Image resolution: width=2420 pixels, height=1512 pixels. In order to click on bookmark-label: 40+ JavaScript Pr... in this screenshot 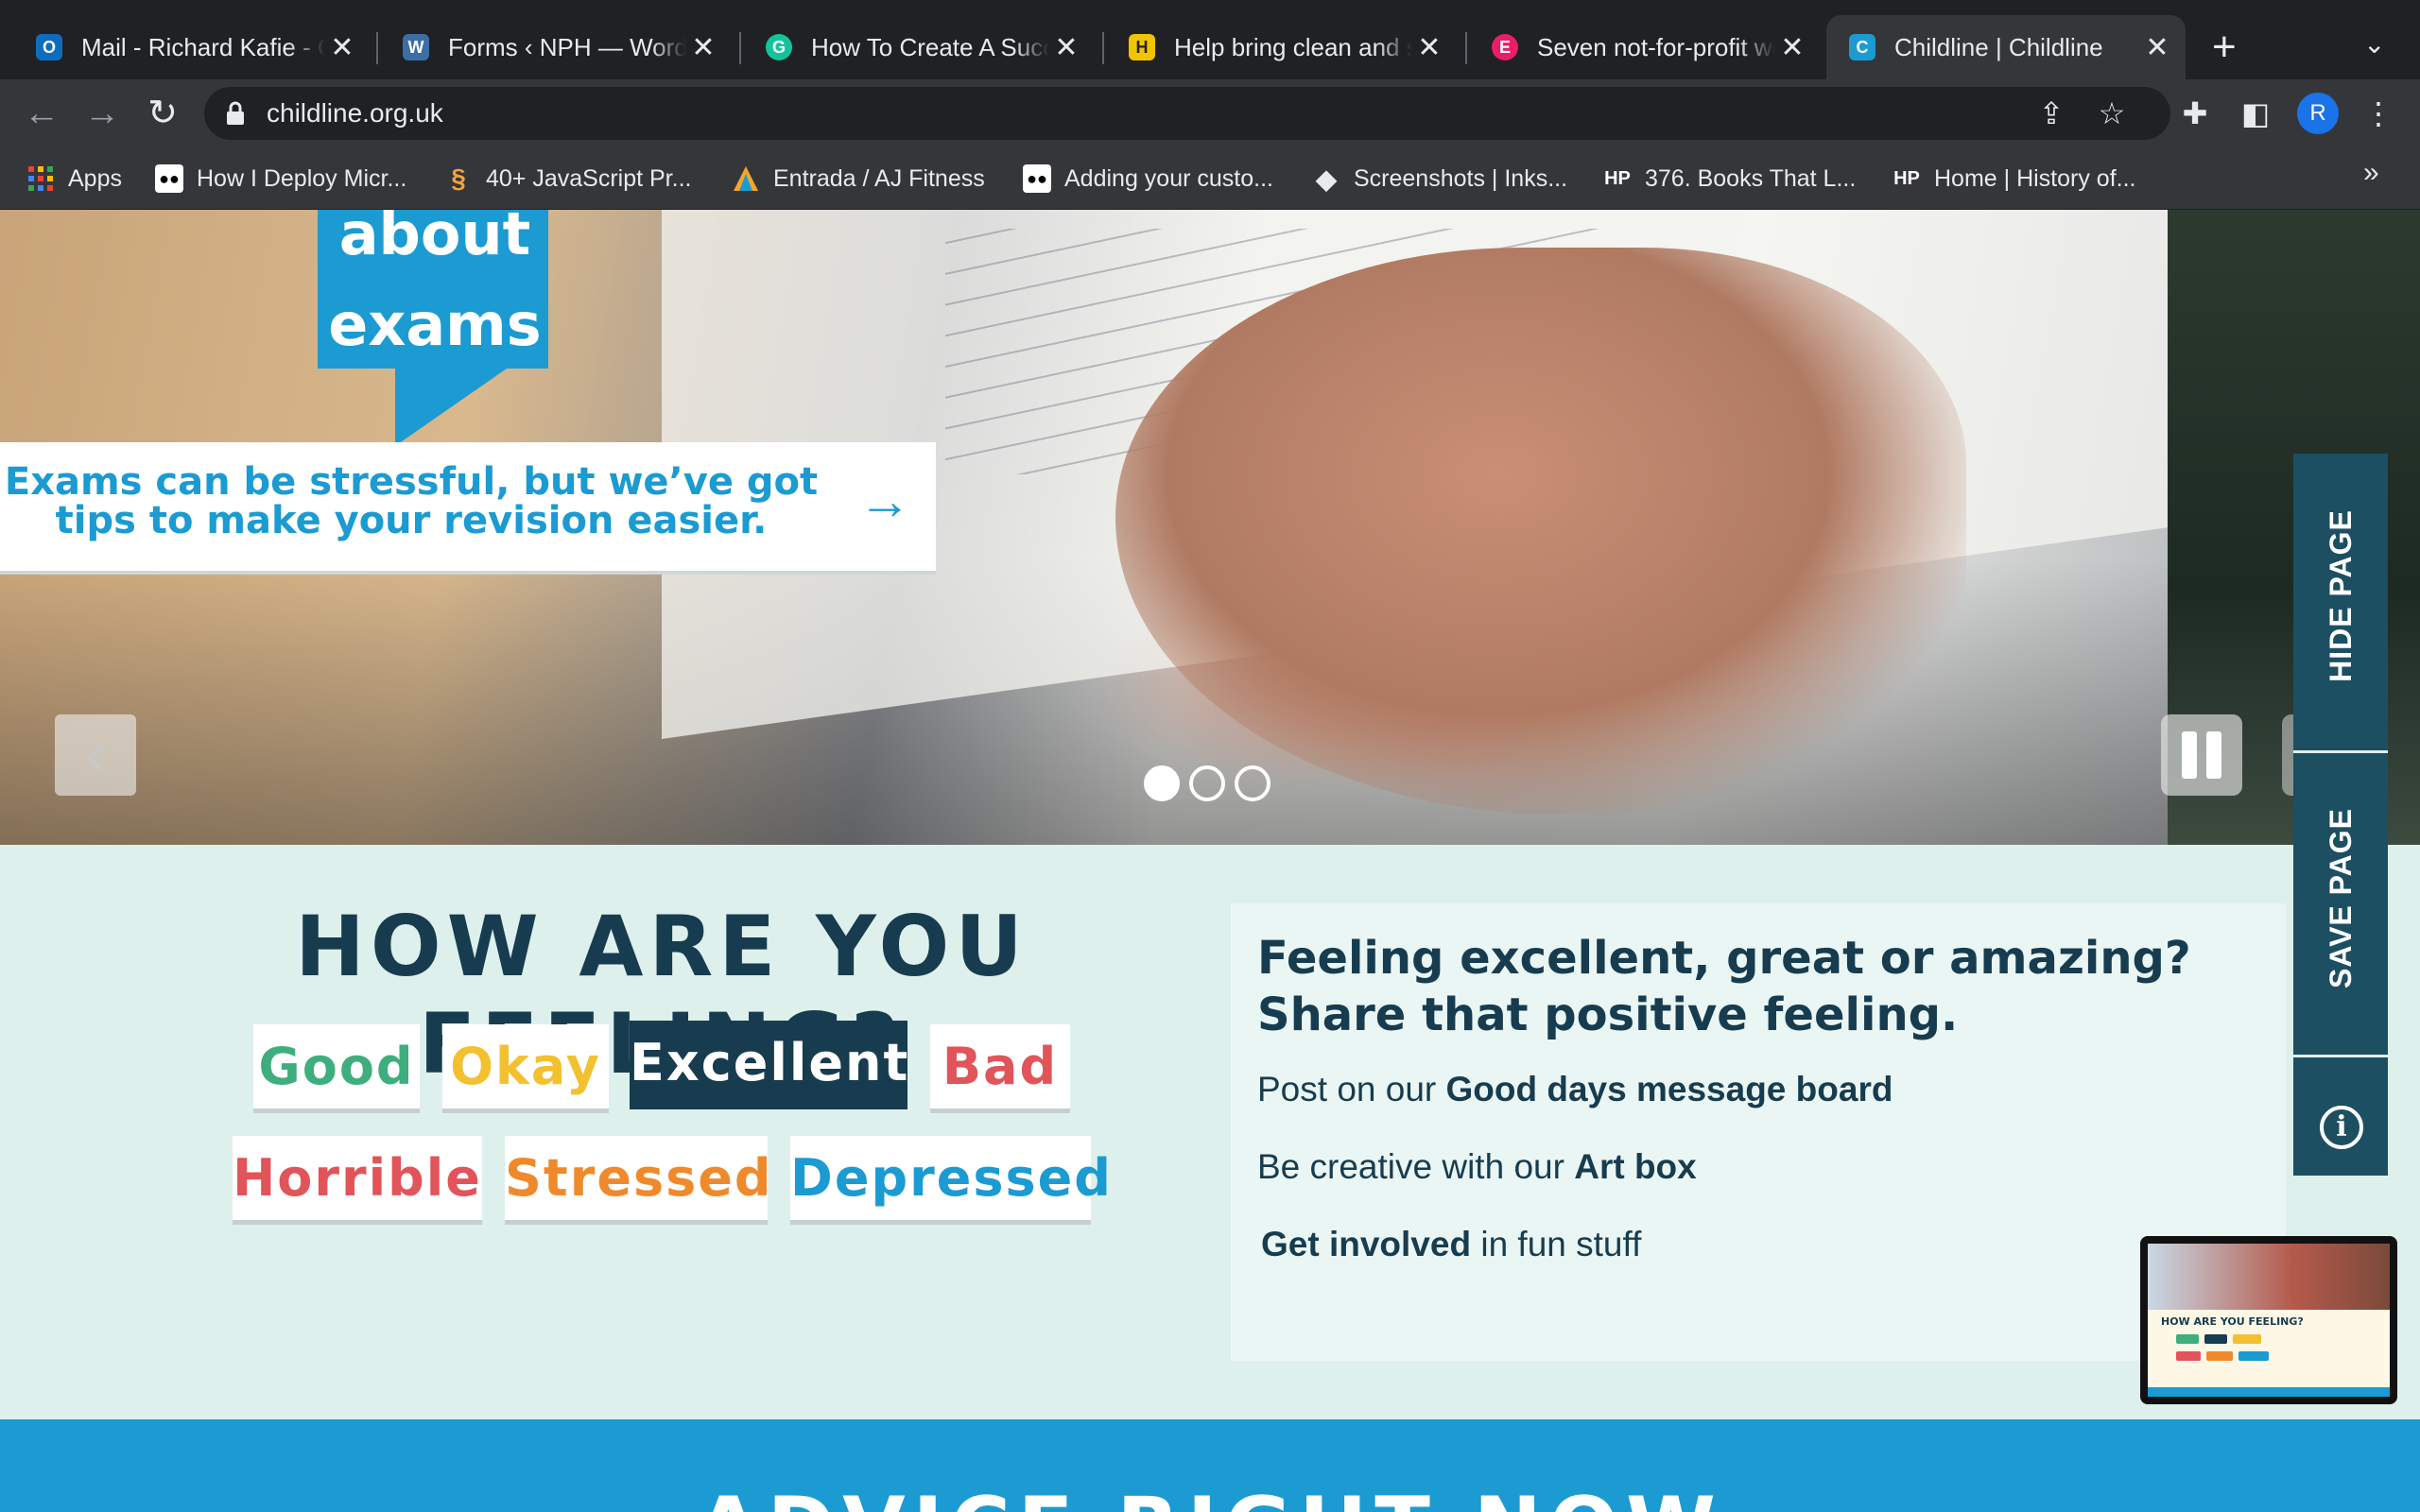, I will do `click(589, 178)`.